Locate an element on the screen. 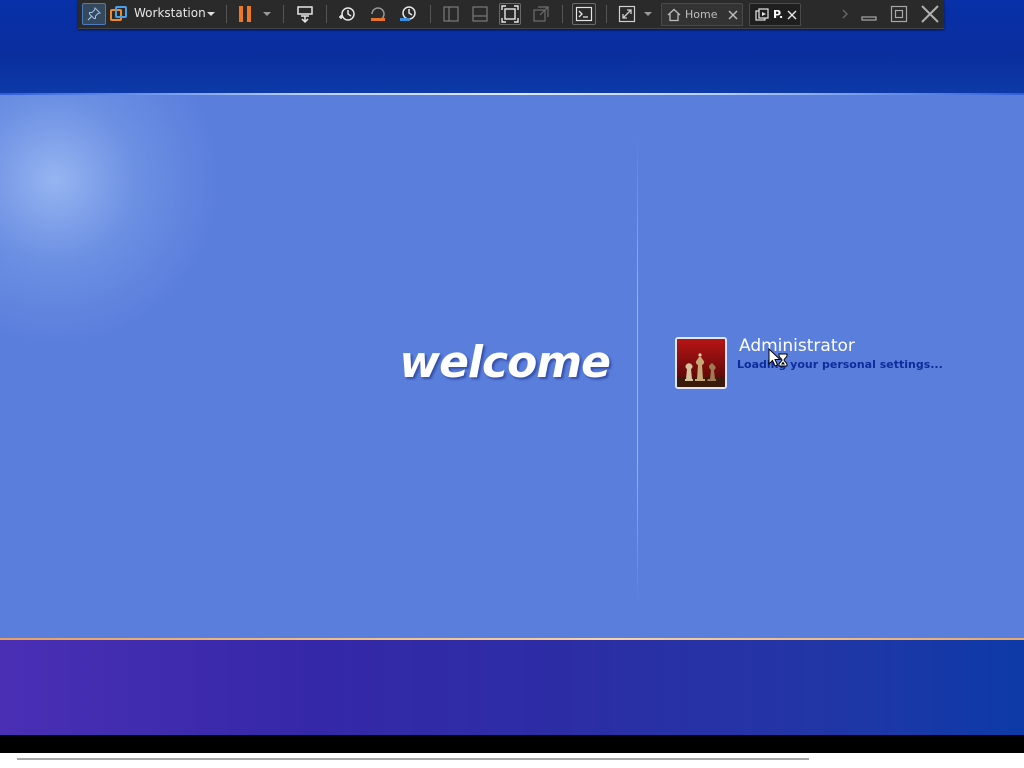 The height and width of the screenshot is (768, 1024). welcome-text: welcome is located at coordinates (505, 362).